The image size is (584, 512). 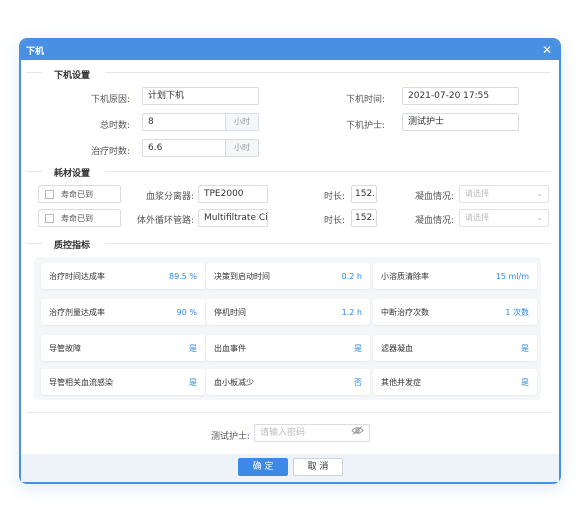 What do you see at coordinates (123, 382) in the screenshot?
I see `quality-card: 导管相关血流感染 是` at bounding box center [123, 382].